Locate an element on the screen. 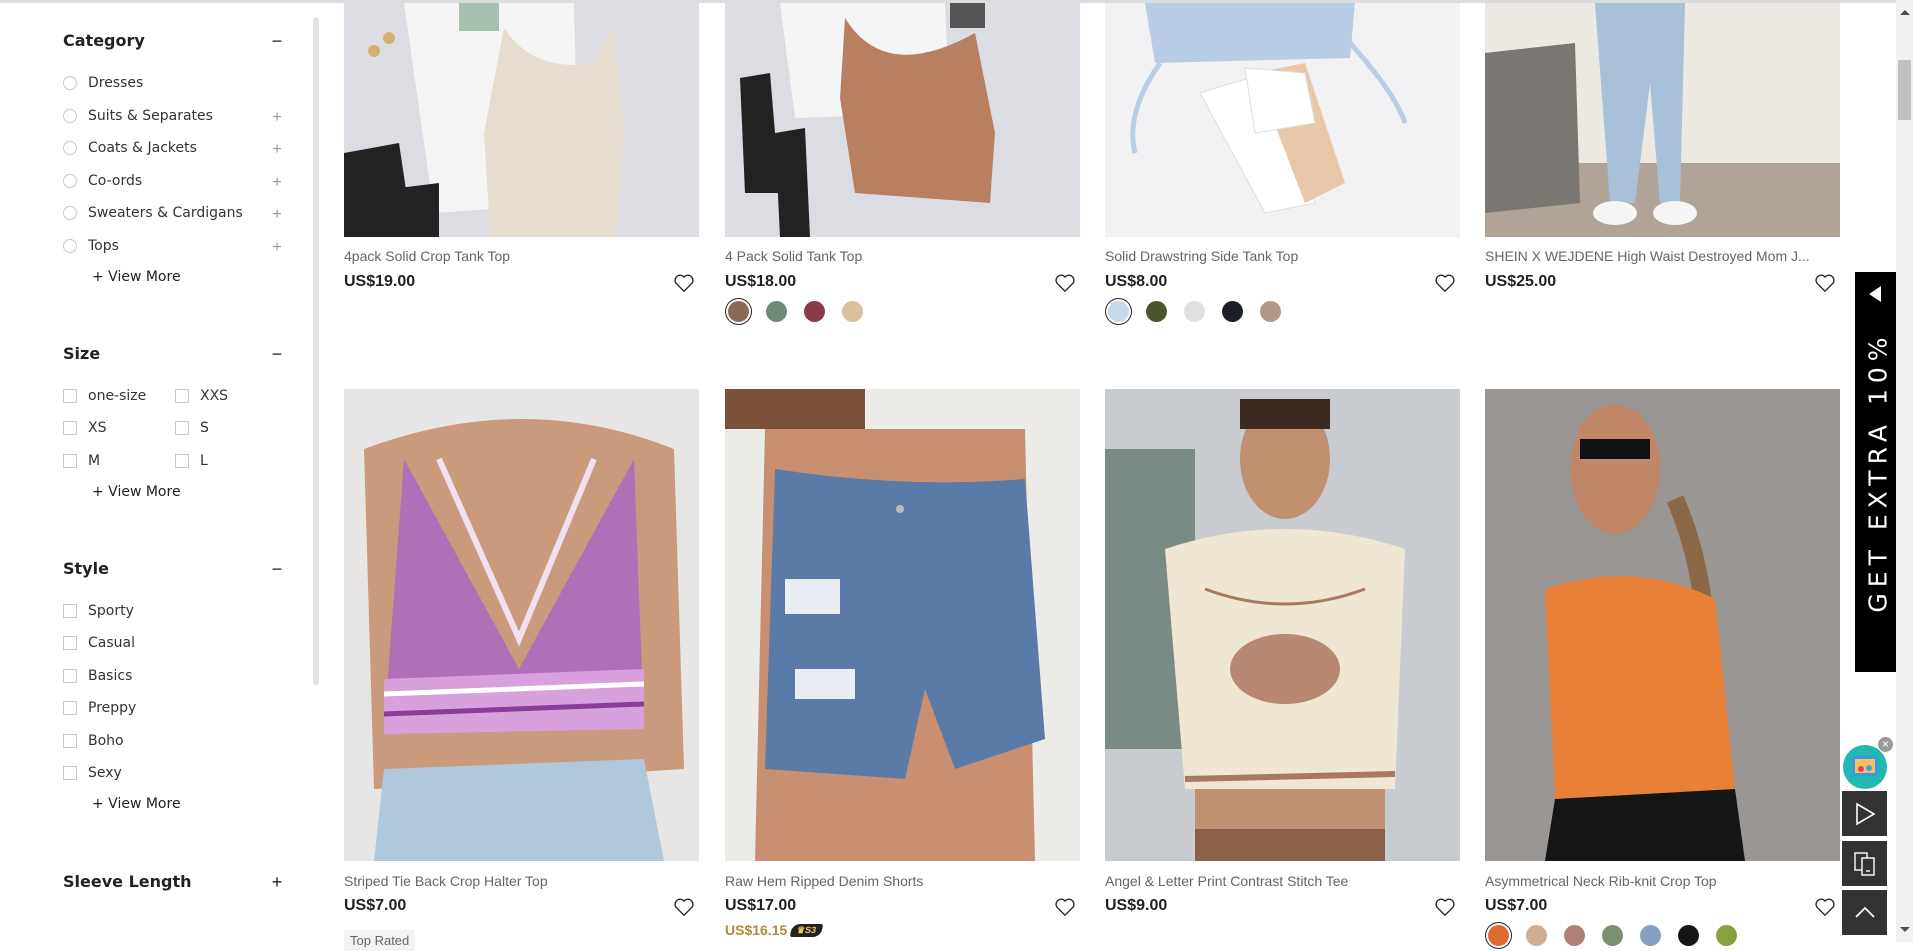 The image size is (1913, 951). style-option-sporty: Sporty is located at coordinates (98, 611).